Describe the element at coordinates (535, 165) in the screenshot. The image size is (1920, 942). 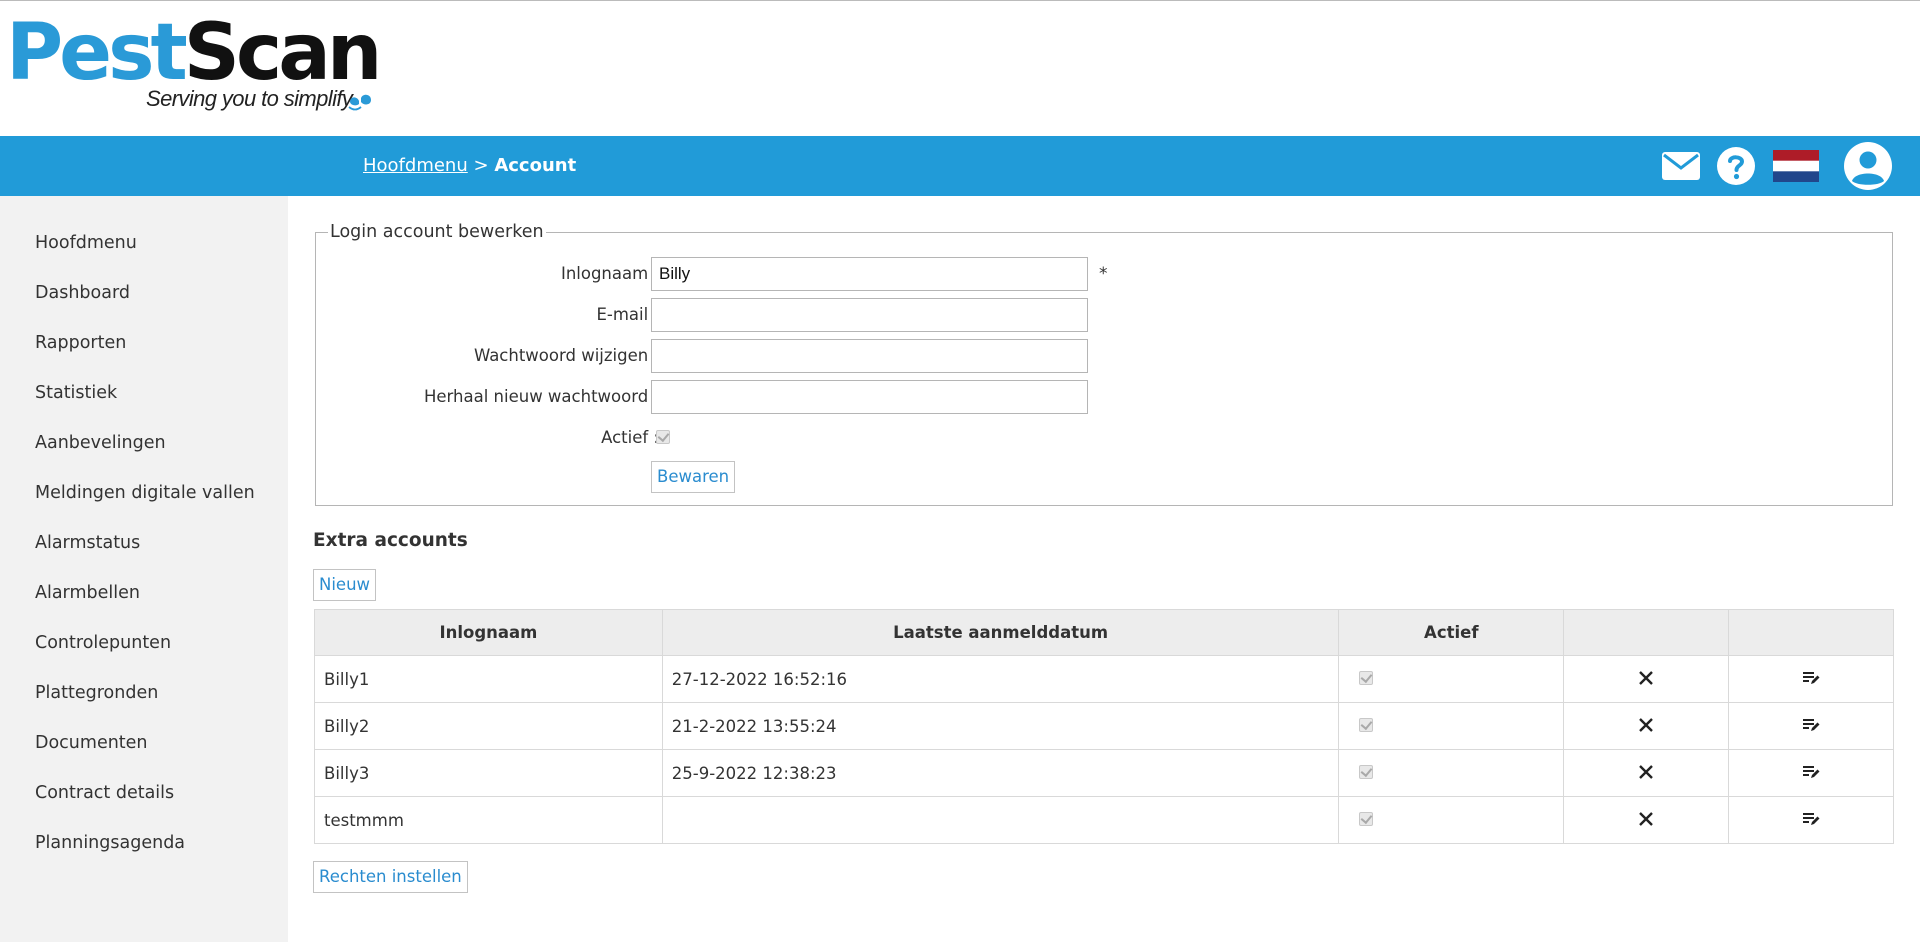
I see `breadcrumb-current: Account` at that location.